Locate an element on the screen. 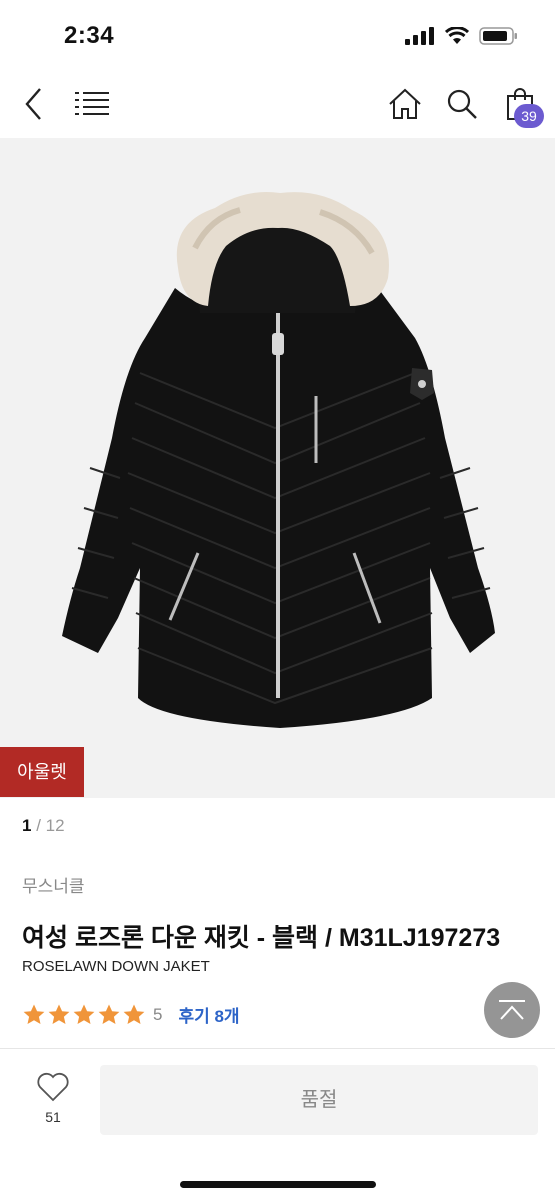  rating-value: 5 is located at coordinates (158, 1014).